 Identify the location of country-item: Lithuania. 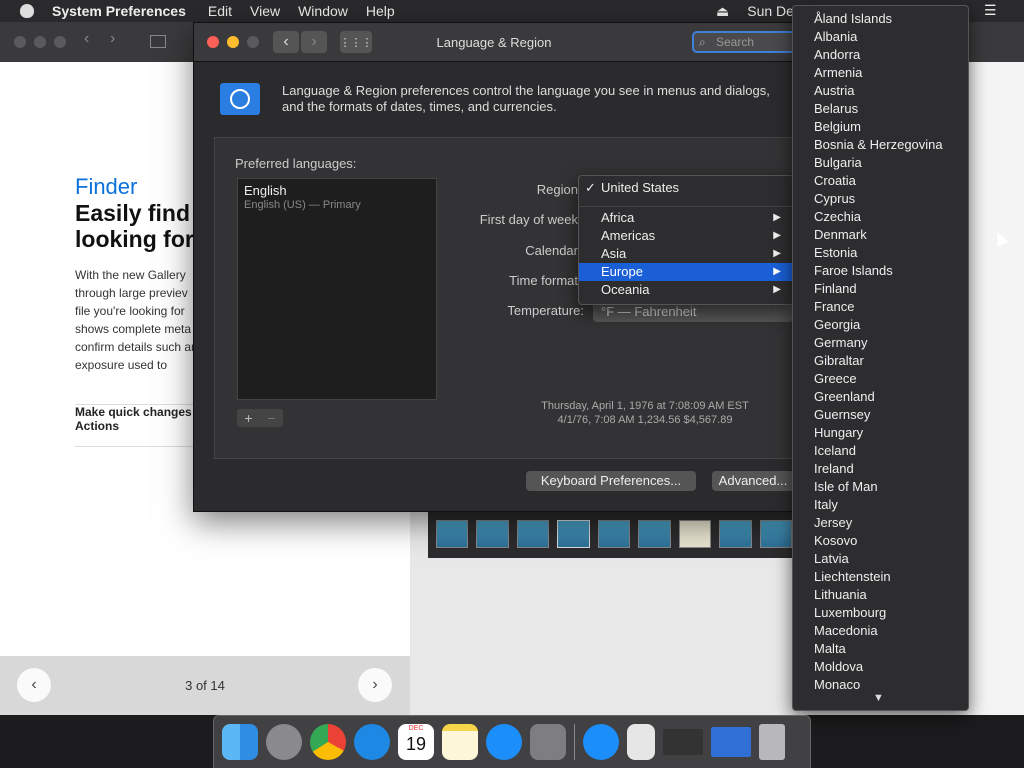
(880, 595).